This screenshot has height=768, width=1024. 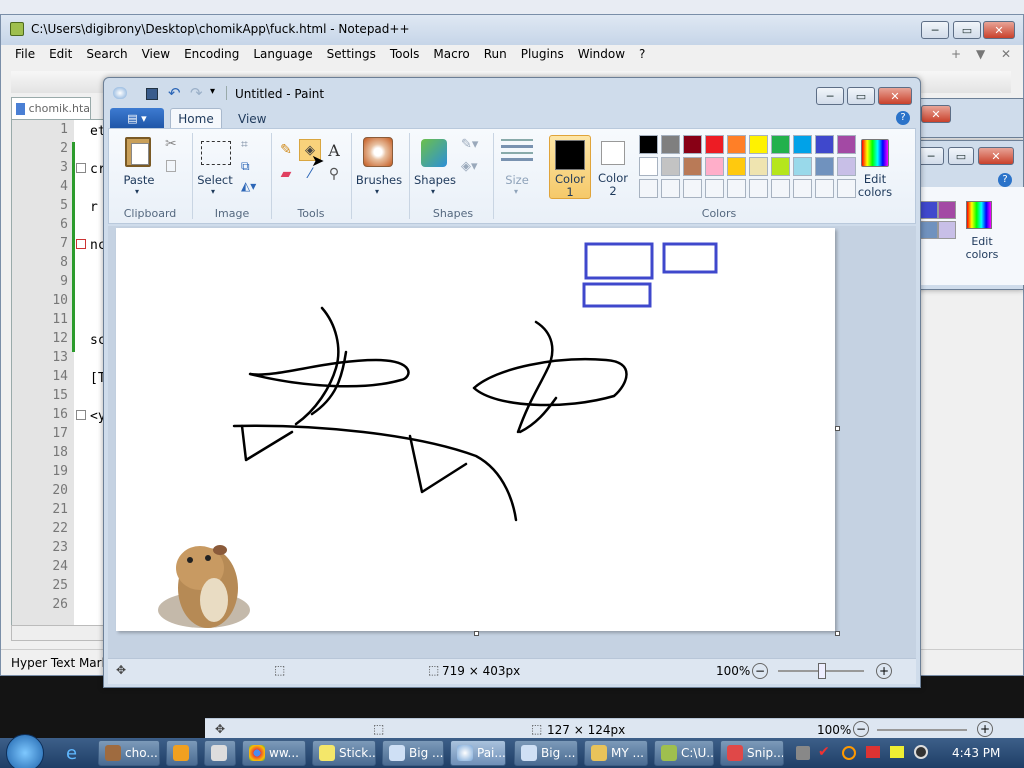 I want to click on menu-encoding: Encoding, so click(x=211, y=56).